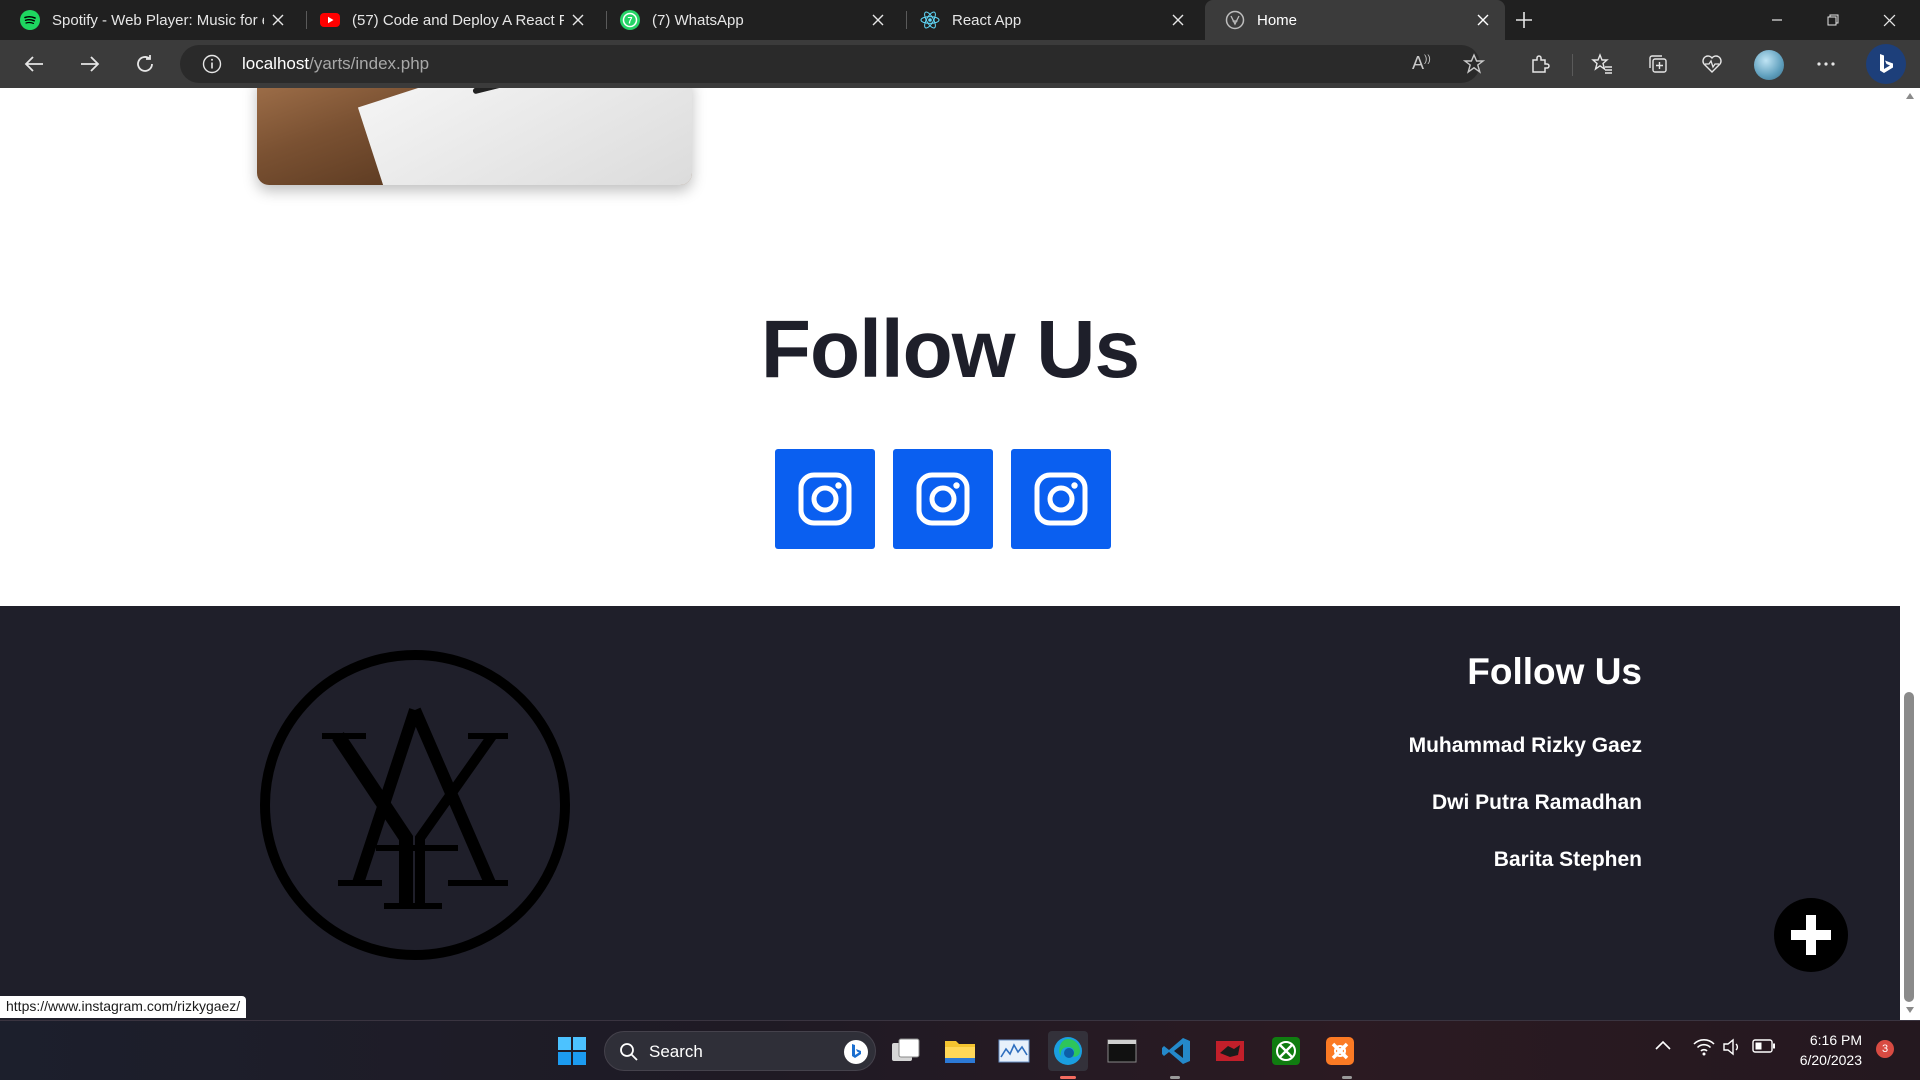 This screenshot has width=1920, height=1080. I want to click on open-app-indicator, so click(1347, 1077).